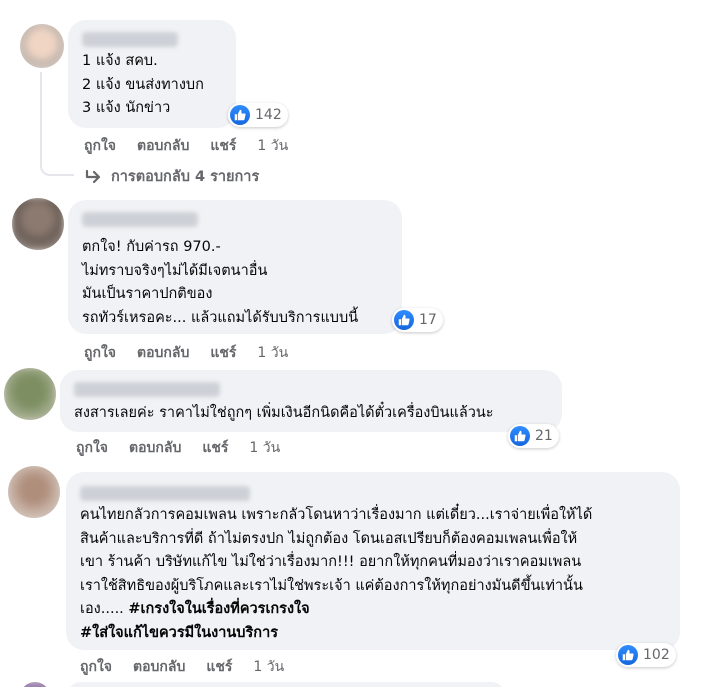 The height and width of the screenshot is (687, 724). Describe the element at coordinates (336, 634) in the screenshot. I see `hashtag: #ใส่ใจแก้ไขควรมีในงานบริการ` at that location.